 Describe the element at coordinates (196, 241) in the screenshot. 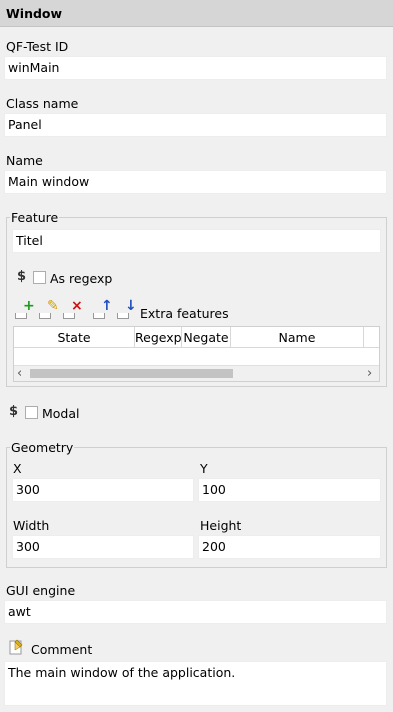

I see `feature-field: Titel` at that location.